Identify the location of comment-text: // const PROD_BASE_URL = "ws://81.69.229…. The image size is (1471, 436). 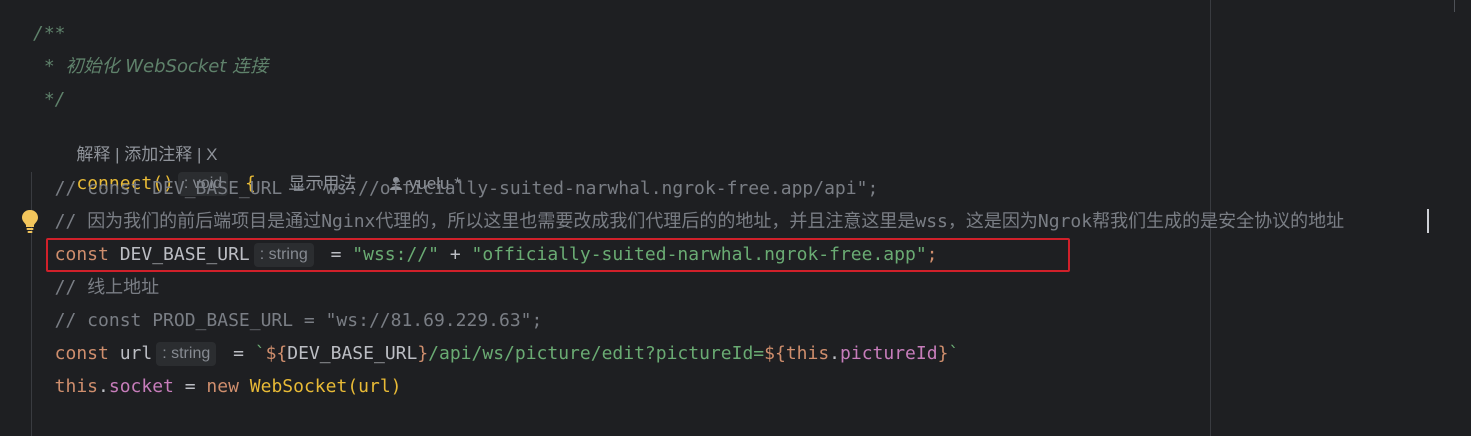
(288, 320).